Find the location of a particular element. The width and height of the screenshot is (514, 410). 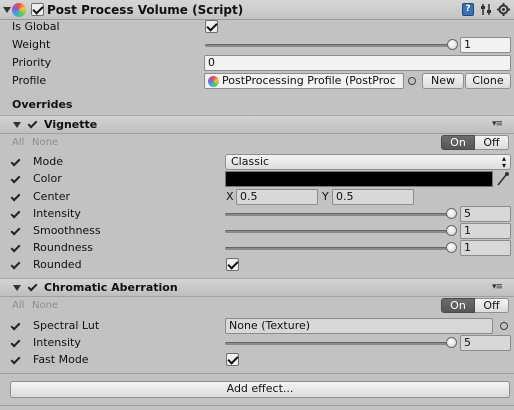

priority-field: 0 is located at coordinates (357, 63).